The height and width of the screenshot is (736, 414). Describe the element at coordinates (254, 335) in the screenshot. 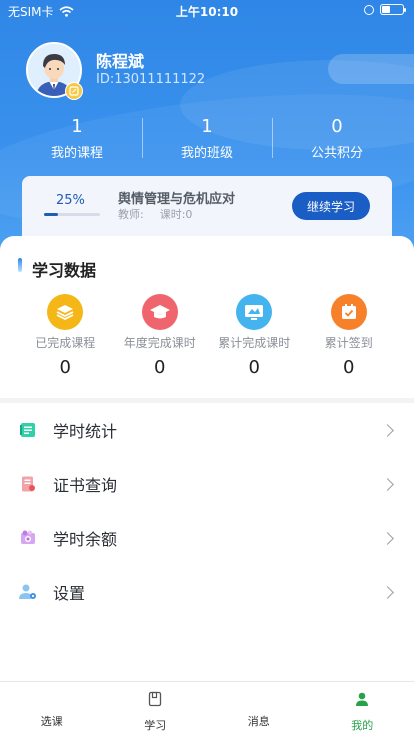

I see `study-data-total-hours: 累计完成课时 0` at that location.